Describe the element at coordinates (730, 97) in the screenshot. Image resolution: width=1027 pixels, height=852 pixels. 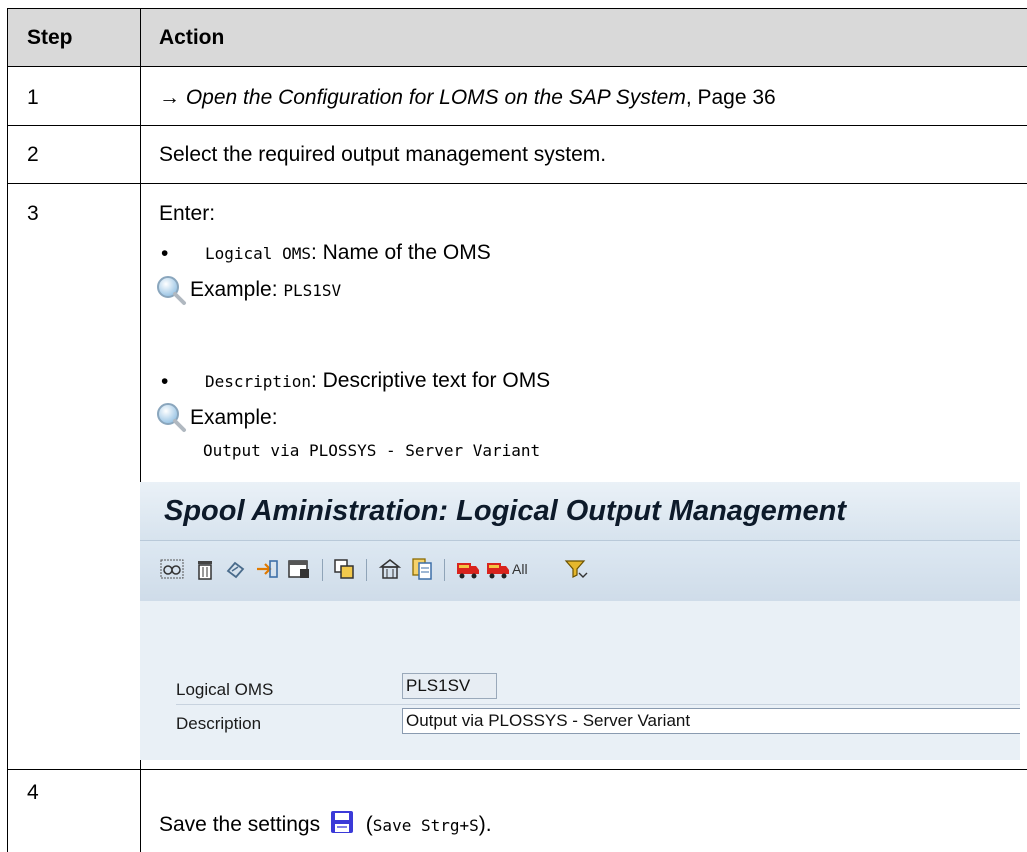
I see `page-reference: , Page 36` at that location.